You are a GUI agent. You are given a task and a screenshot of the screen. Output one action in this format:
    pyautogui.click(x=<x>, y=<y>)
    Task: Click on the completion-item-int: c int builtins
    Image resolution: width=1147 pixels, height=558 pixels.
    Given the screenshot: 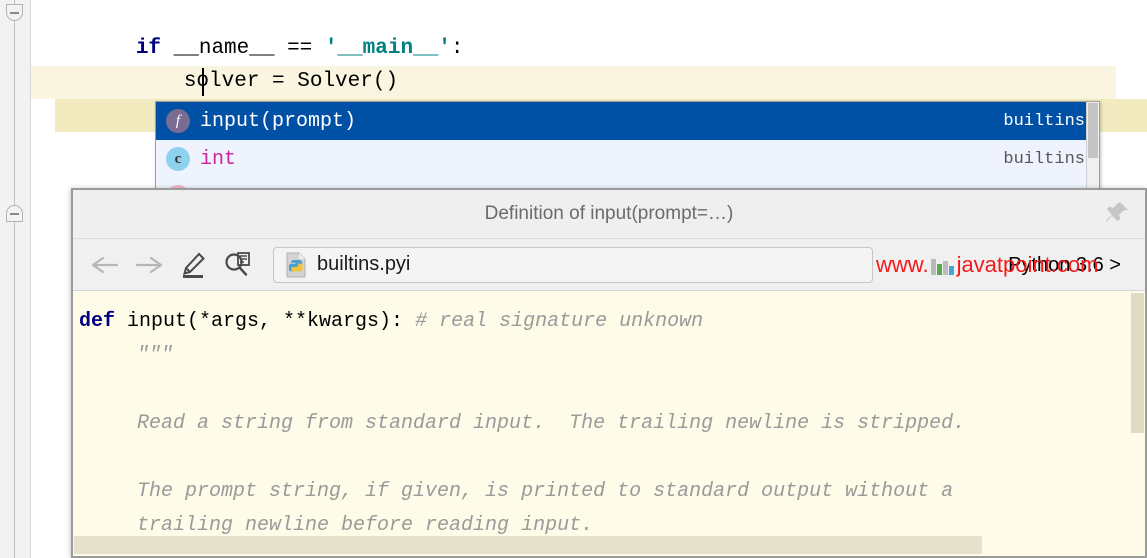 What is the action you would take?
    pyautogui.click(x=627, y=159)
    